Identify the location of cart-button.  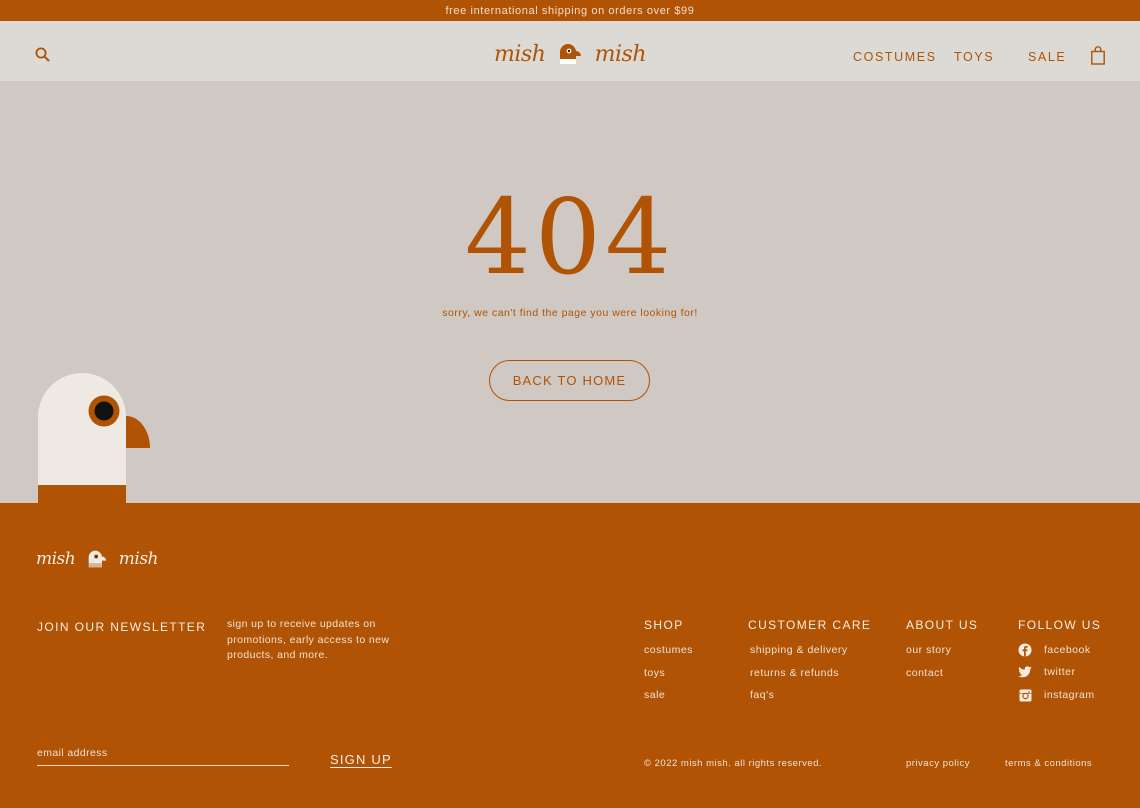
(1098, 56).